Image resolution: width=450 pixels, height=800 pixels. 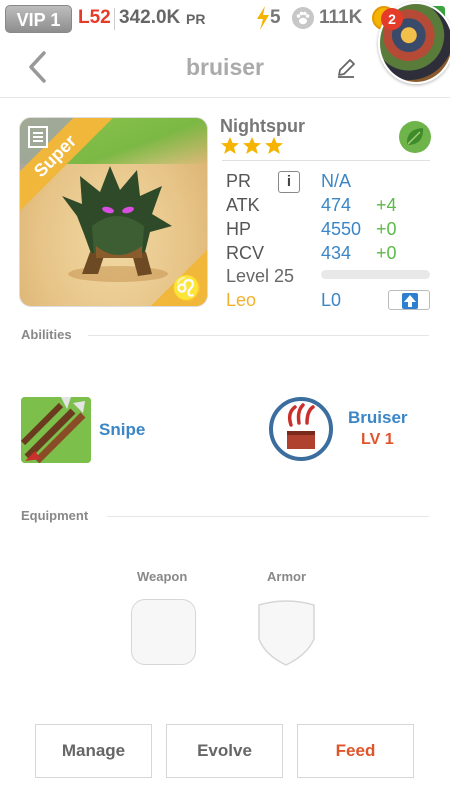 What do you see at coordinates (241, 300) in the screenshot?
I see `zodiac-sign: Leo` at bounding box center [241, 300].